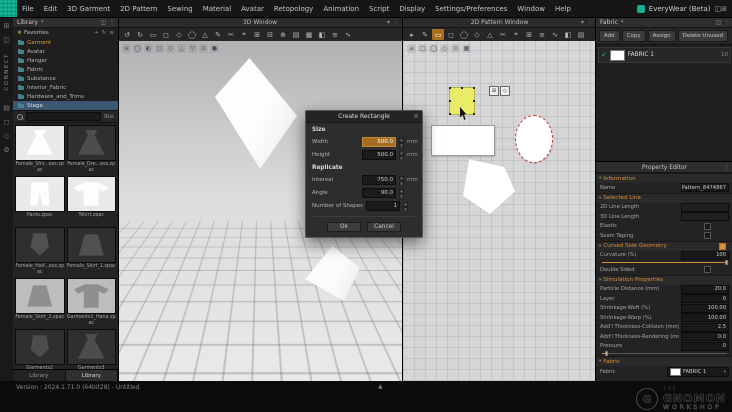  What do you see at coordinates (471, 9) in the screenshot?
I see `menu-item-settings-preferences: Settings/Preferences` at bounding box center [471, 9].